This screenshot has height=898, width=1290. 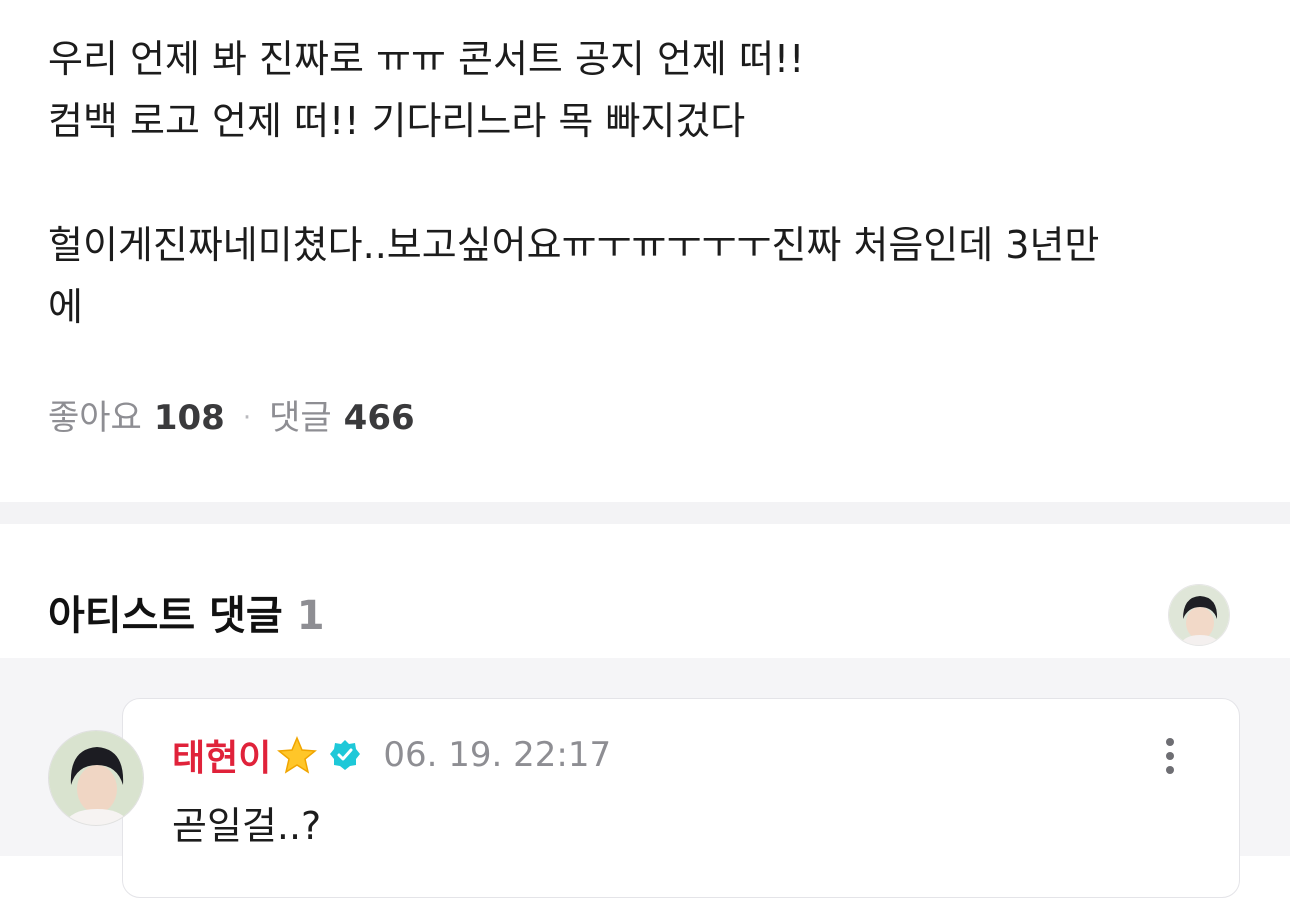 I want to click on comment-author-name: 태현이, so click(x=221, y=755).